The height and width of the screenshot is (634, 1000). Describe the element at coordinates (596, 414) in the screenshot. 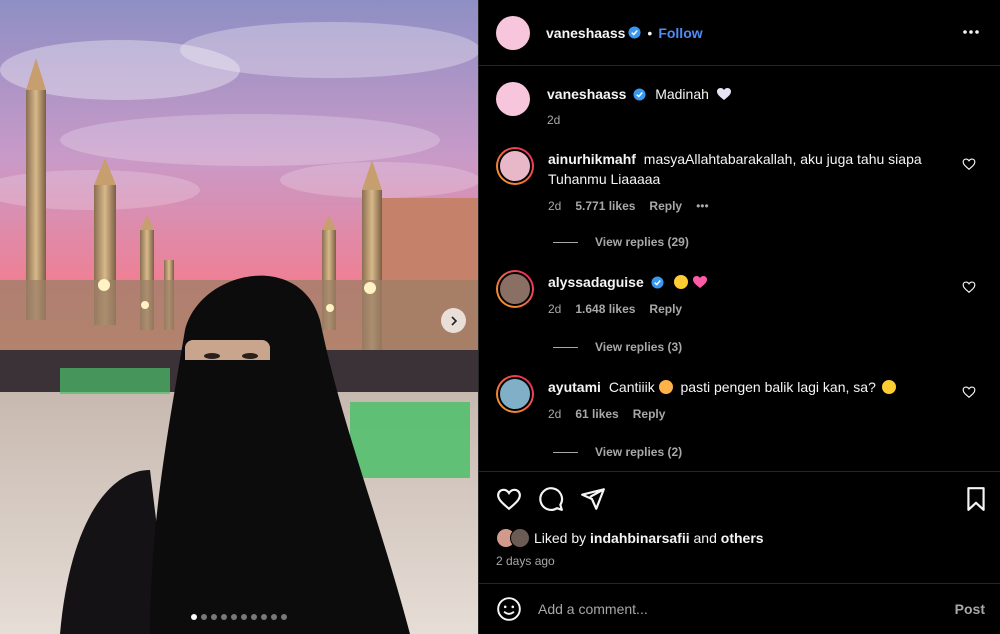

I see `comment-likes: 61 likes` at that location.